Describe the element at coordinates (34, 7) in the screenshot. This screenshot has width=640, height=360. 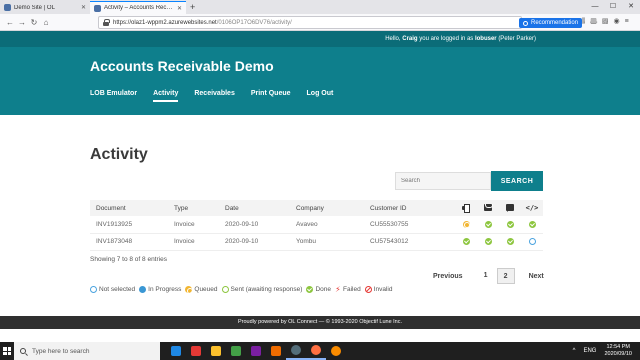
I see `tab-title: Demo Site | OL` at that location.